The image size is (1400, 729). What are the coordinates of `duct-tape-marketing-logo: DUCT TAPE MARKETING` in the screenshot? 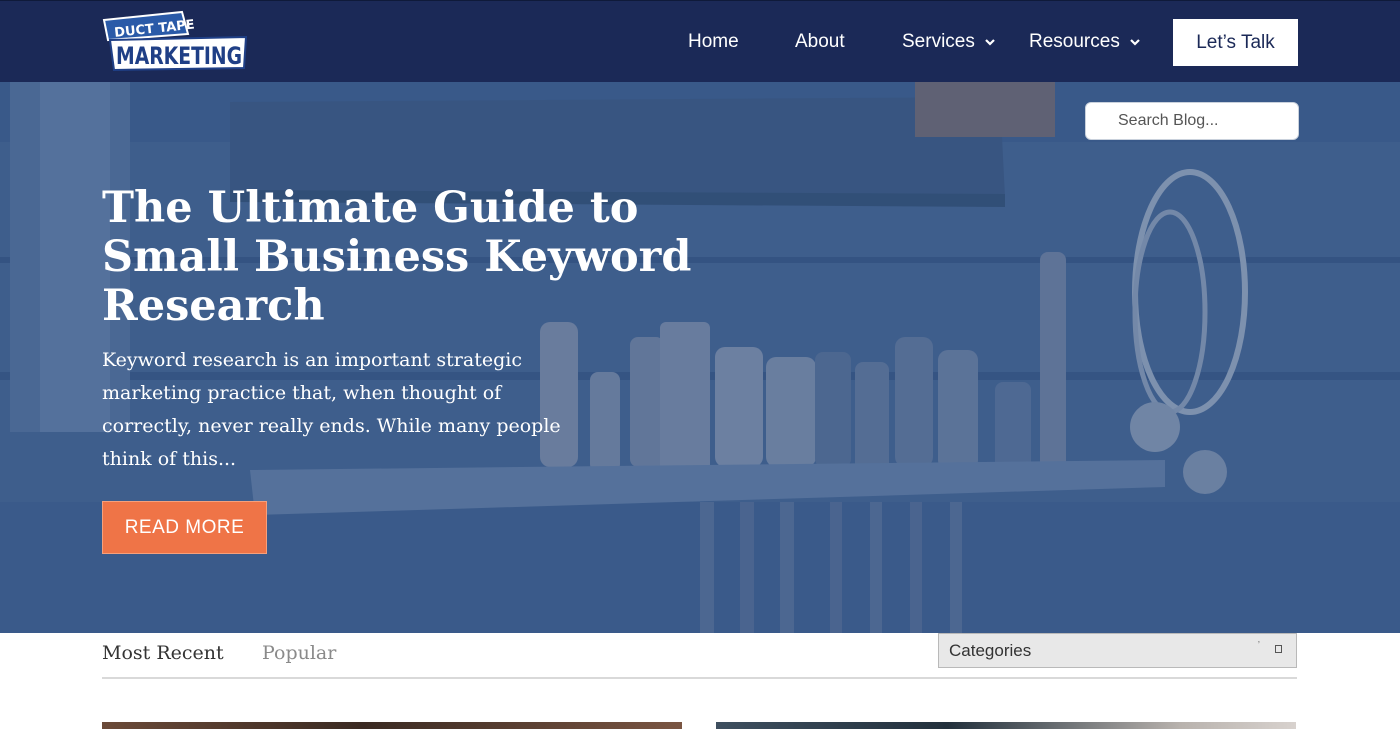 It's located at (175, 41).